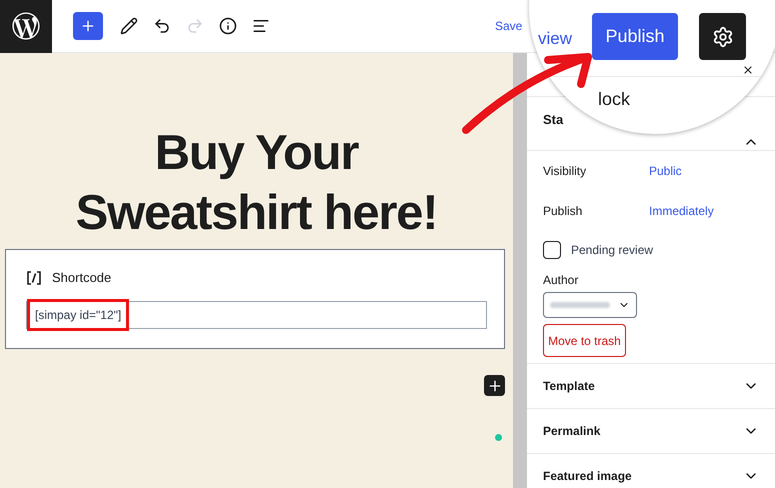  I want to click on publish-button: Publish, so click(635, 36).